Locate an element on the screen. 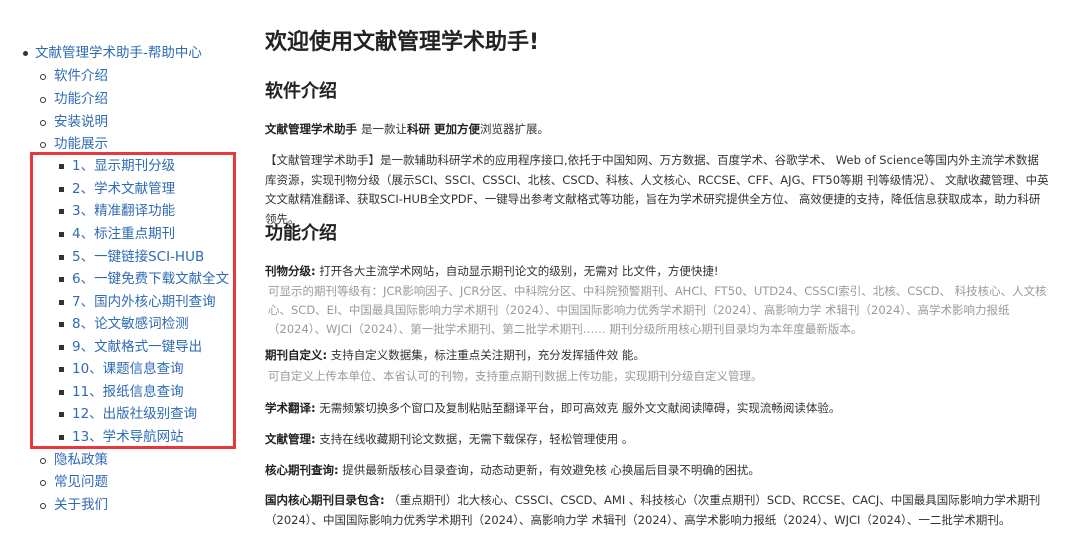 This screenshot has height=533, width=1080. toc-subitem-key-journals: 4、标注重点期刊 is located at coordinates (123, 234).